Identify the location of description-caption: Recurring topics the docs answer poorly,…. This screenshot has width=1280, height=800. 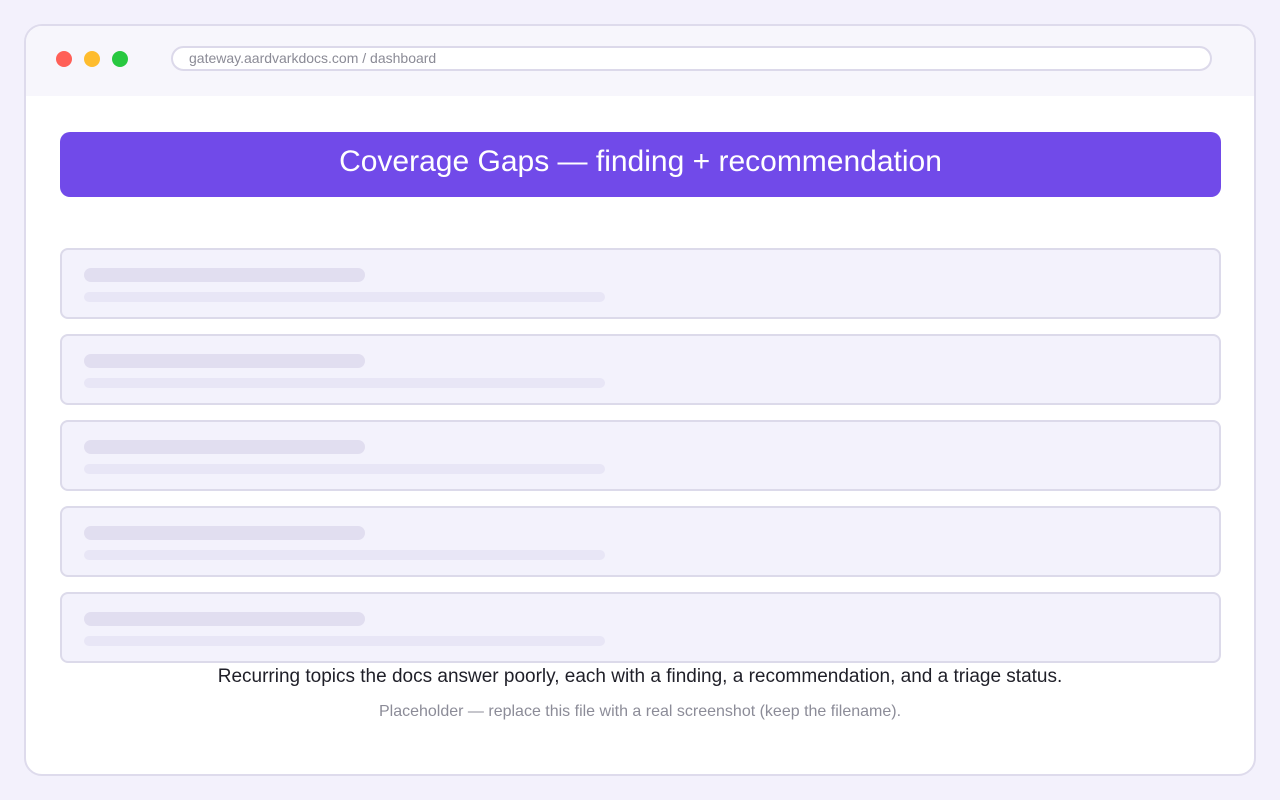
(640, 676).